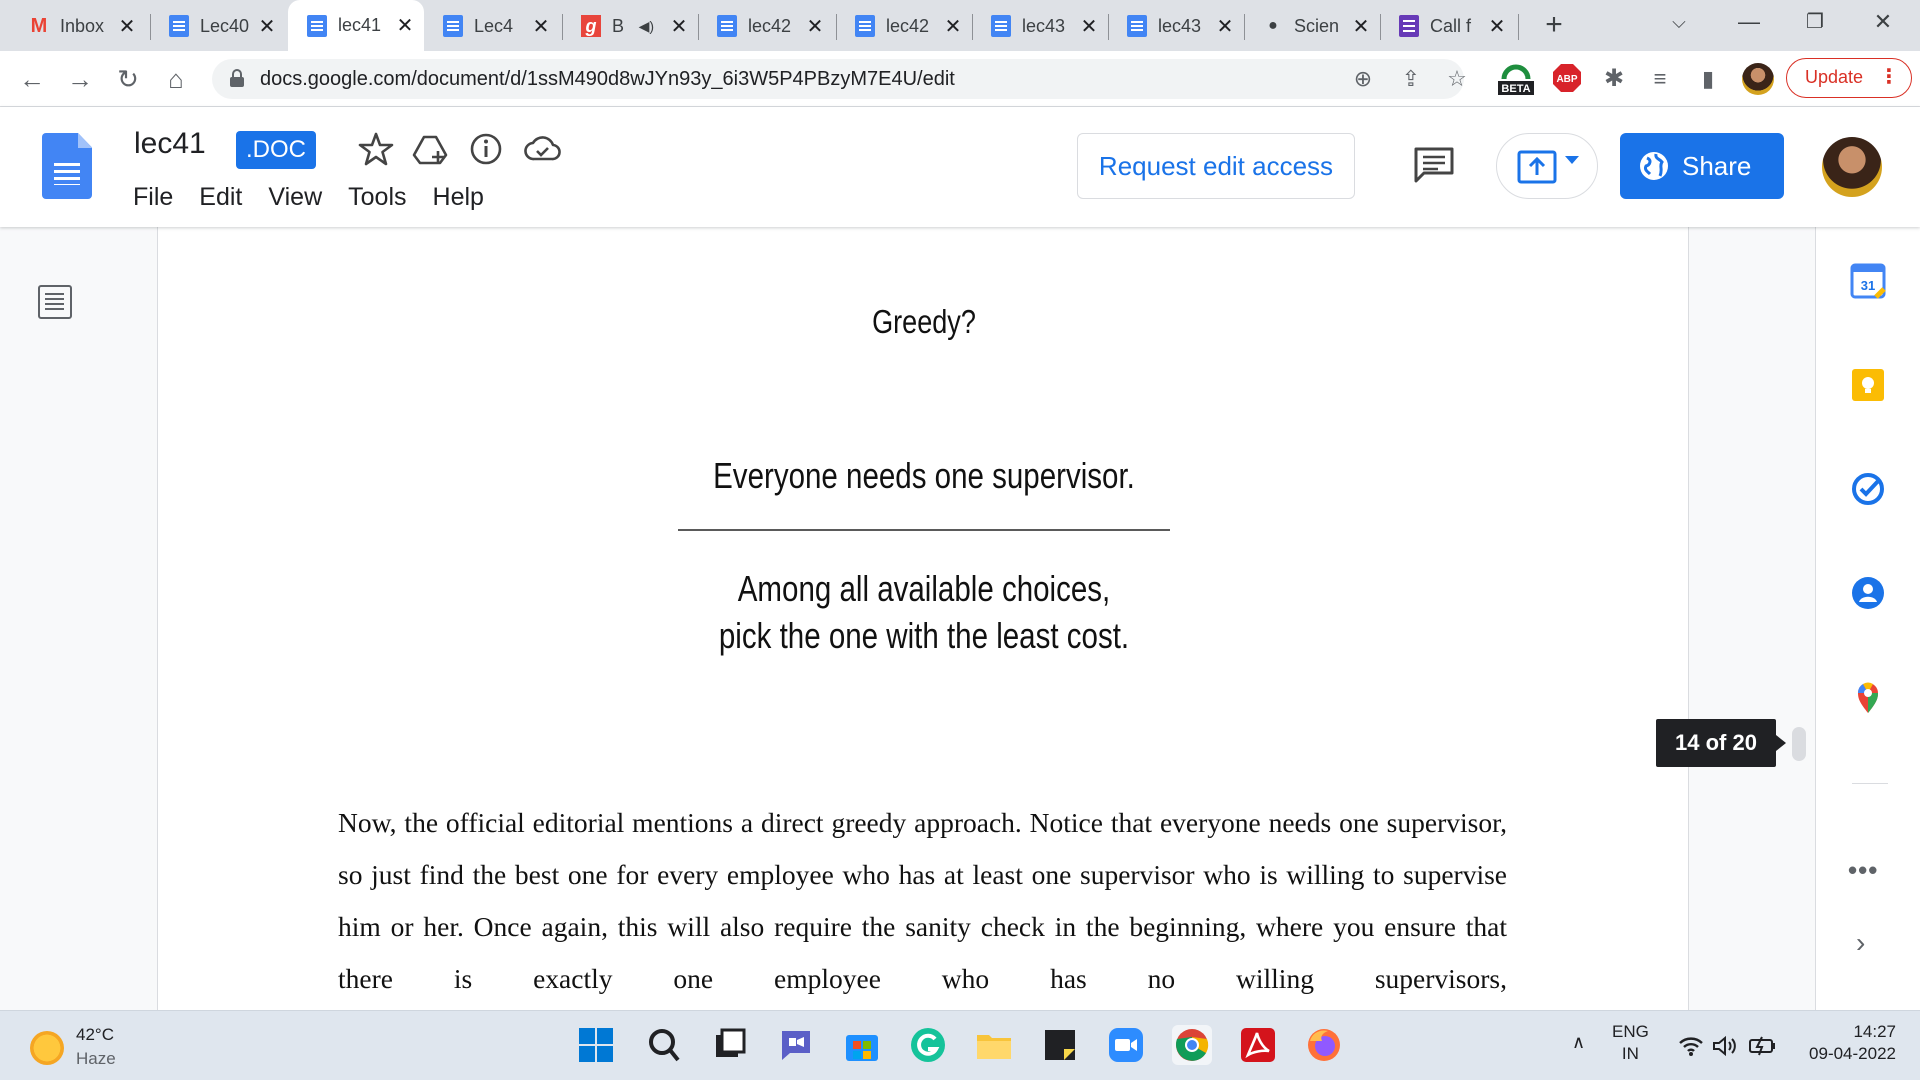 This screenshot has height=1080, width=1920. I want to click on tab-lec42-2: lec42 ✕, so click(904, 26).